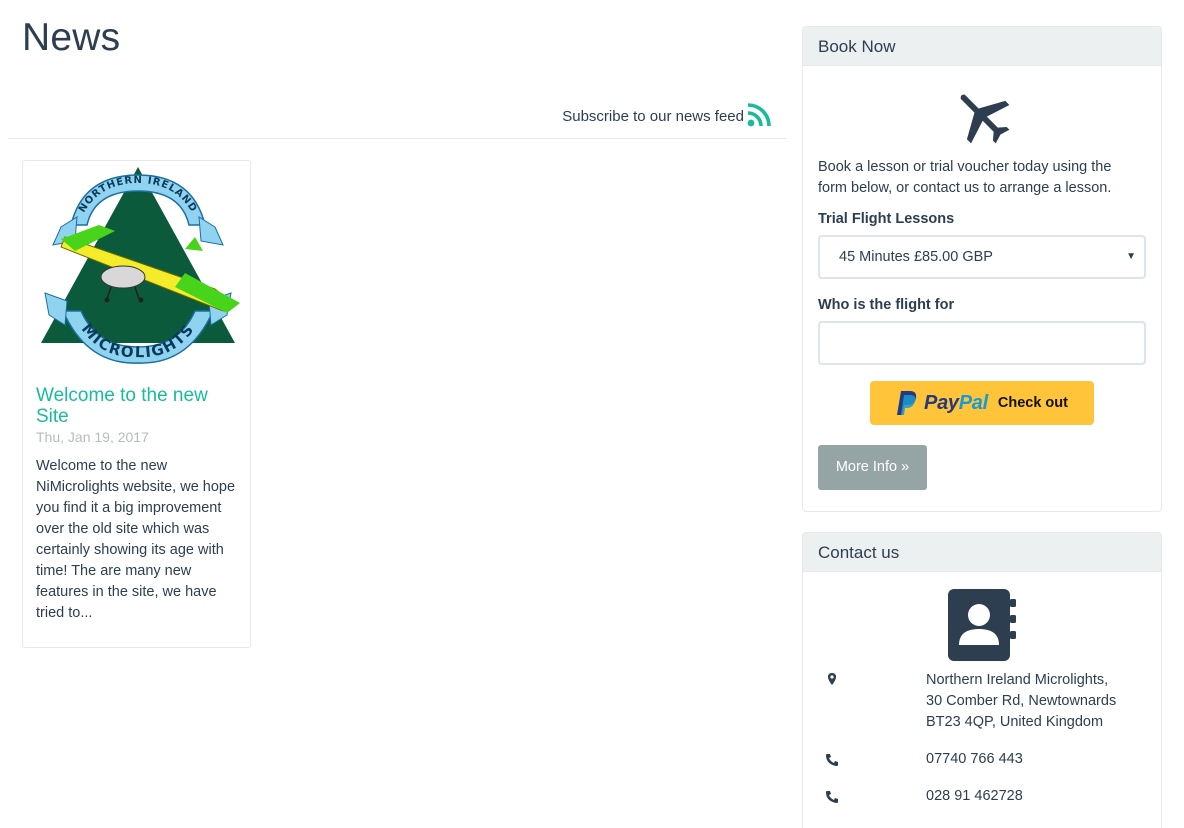 The image size is (1184, 828). I want to click on book-now-heading: Book Now, so click(982, 46).